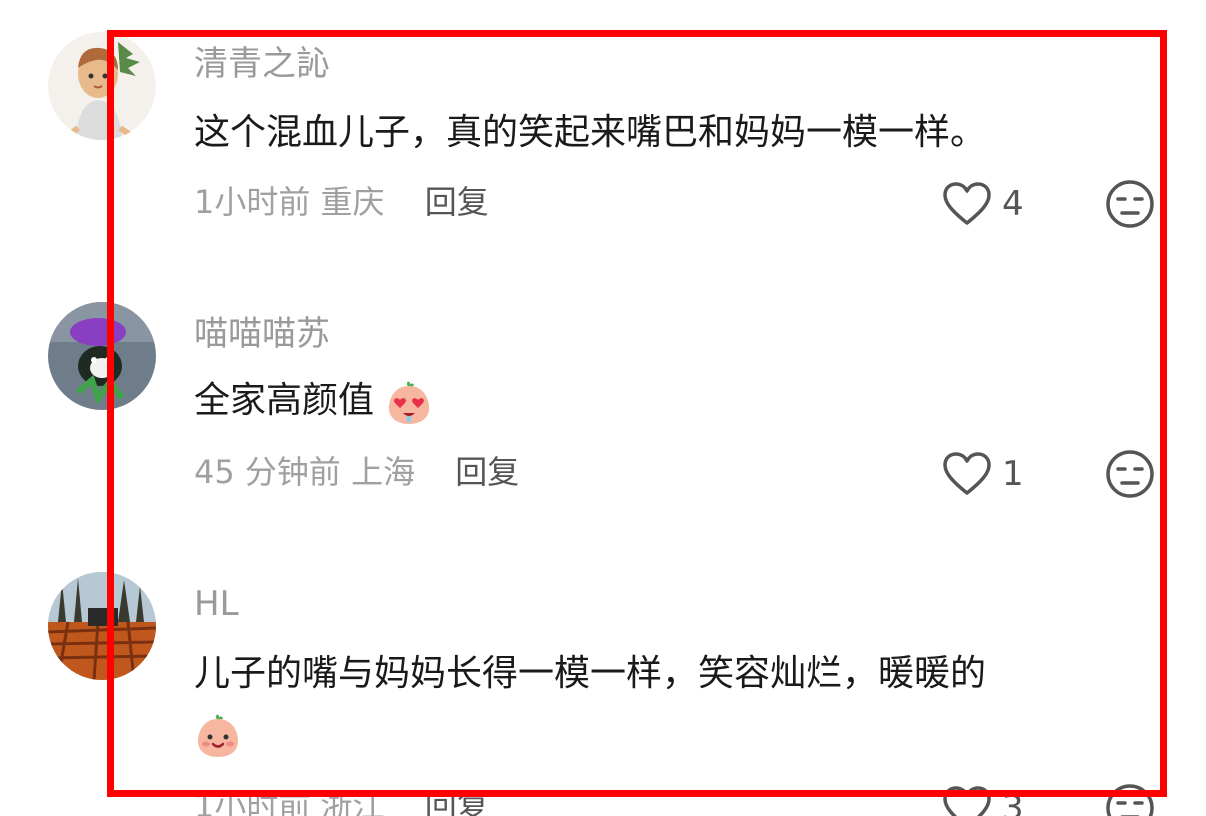 This screenshot has width=1206, height=816. I want to click on heart-eyes-emoji-icon, so click(409, 402).